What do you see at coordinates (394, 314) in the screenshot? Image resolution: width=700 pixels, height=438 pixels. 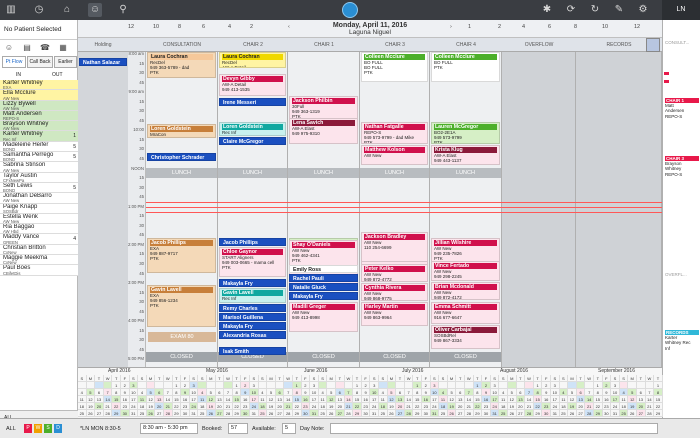 I see `appointment-card: Harley Martin AW New 949 863-9964` at bounding box center [394, 314].